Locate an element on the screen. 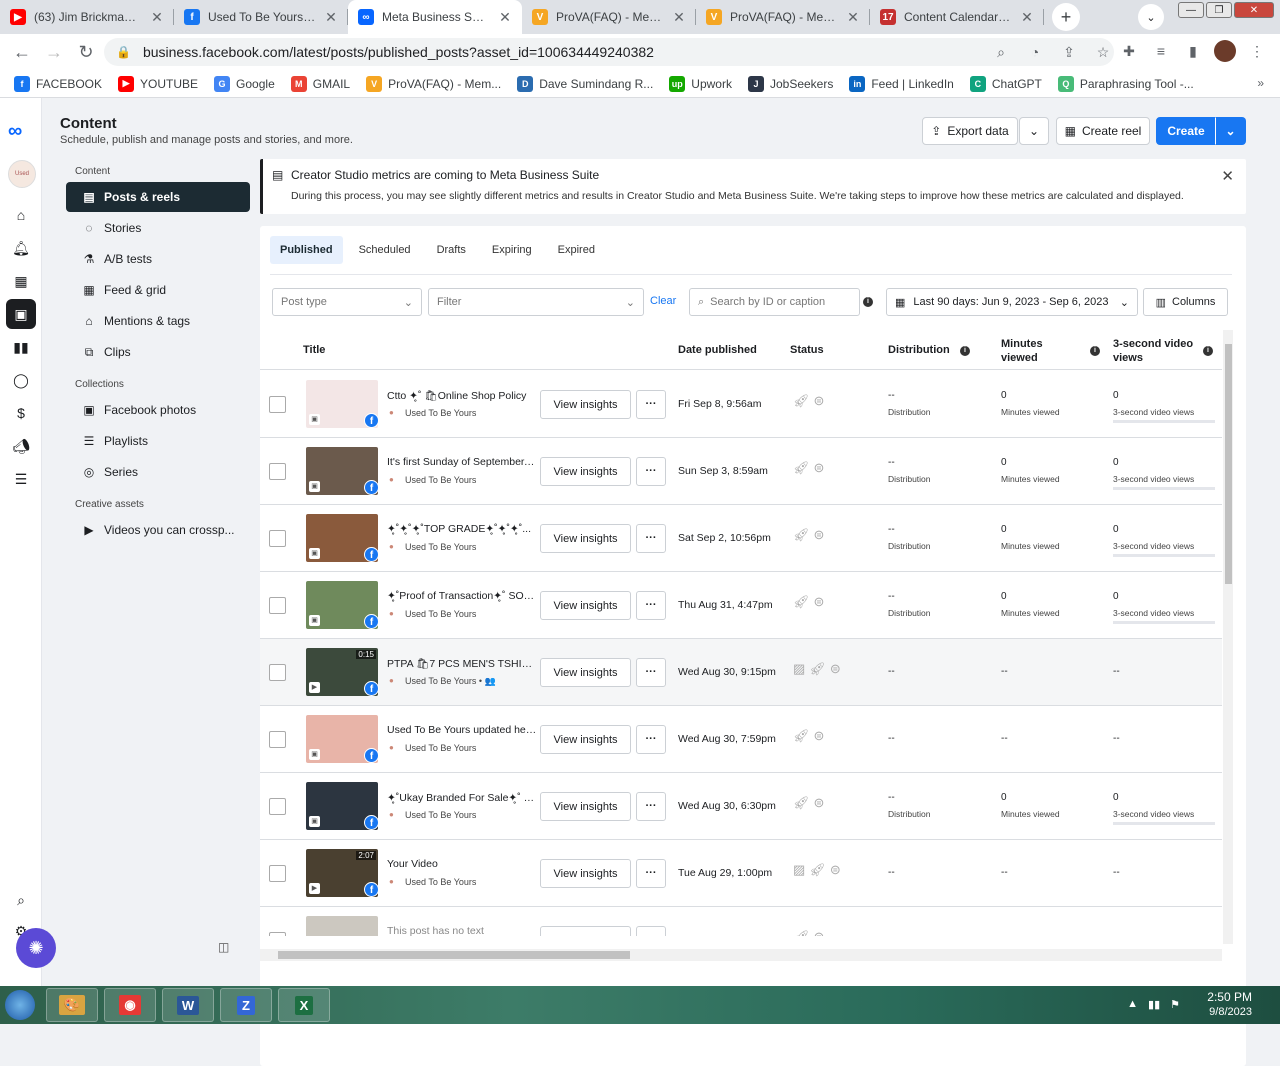 Image resolution: width=1280 pixels, height=1066 pixels. browser-tab: f Used To Be Yours | Fa ✕ is located at coordinates (261, 17).